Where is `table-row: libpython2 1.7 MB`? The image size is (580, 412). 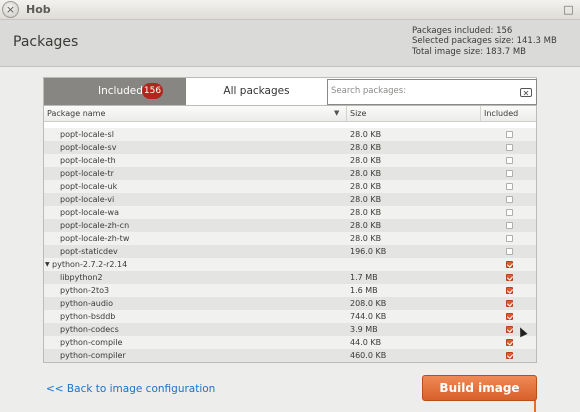
table-row: libpython2 1.7 MB is located at coordinates (290, 277).